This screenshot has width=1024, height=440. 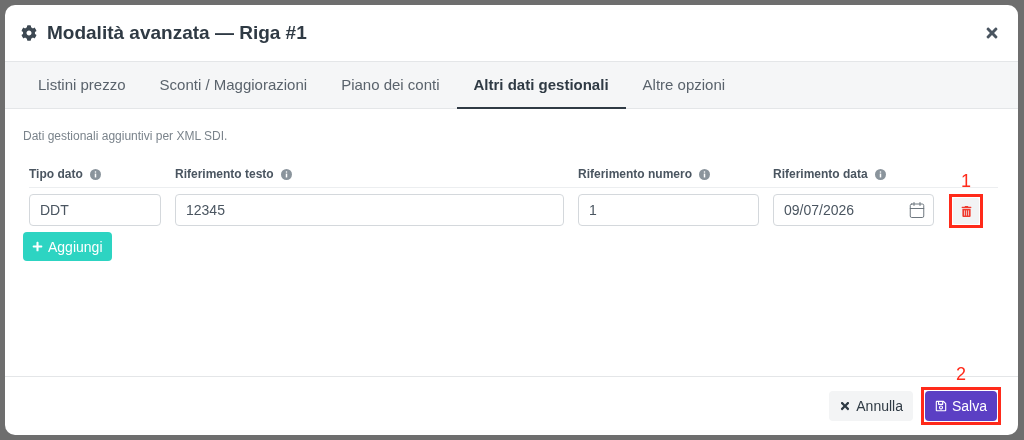 What do you see at coordinates (960, 406) in the screenshot?
I see `save-button: Salva` at bounding box center [960, 406].